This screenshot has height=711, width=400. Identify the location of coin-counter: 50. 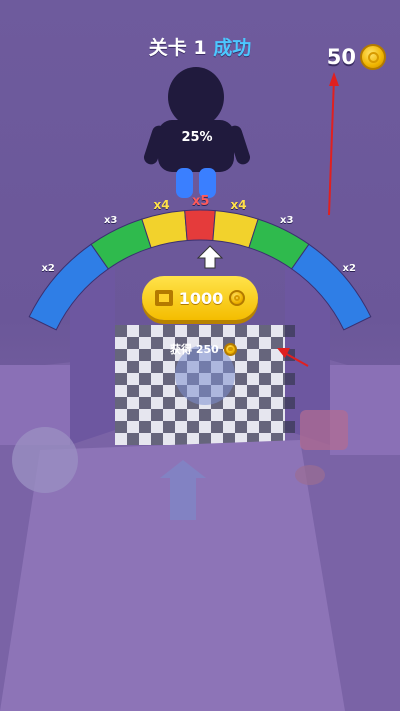
(356, 57).